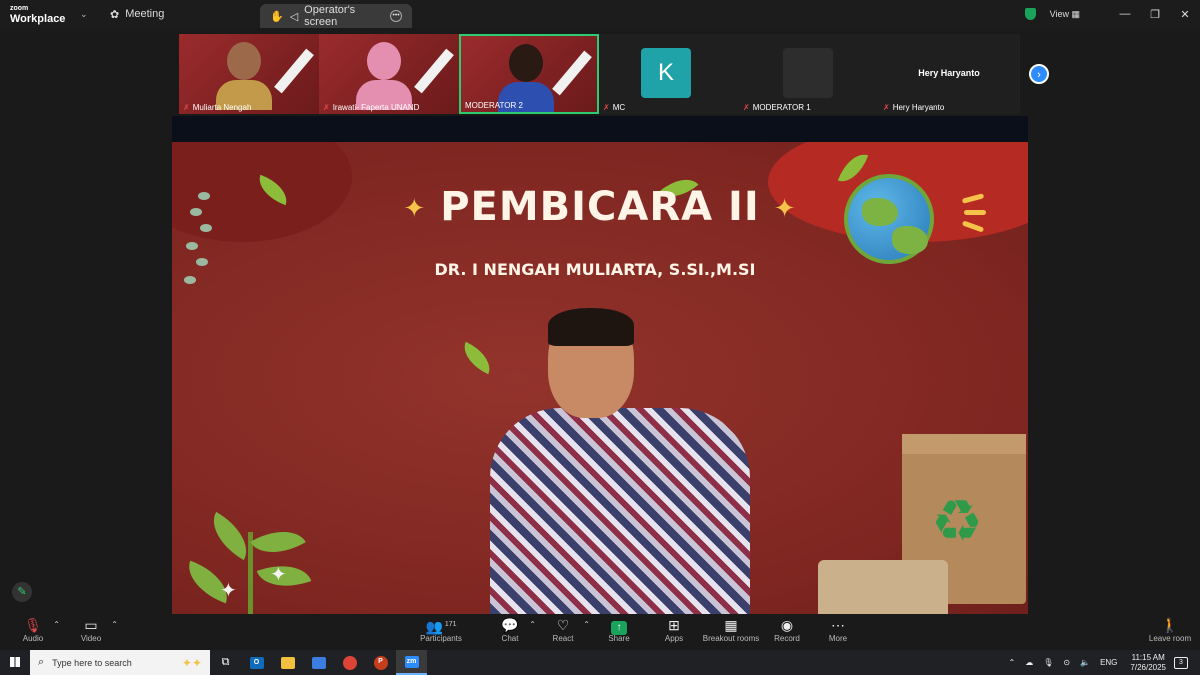  Describe the element at coordinates (674, 625) in the screenshot. I see `apps-icon: ⊞` at that location.